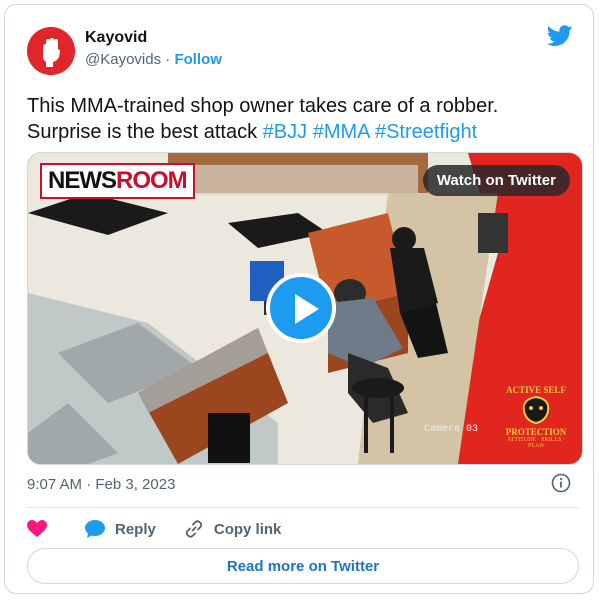 The image size is (600, 601). Describe the element at coordinates (145, 132) in the screenshot. I see `tweet-text-line2-prefix: Surprise is the best attack` at that location.